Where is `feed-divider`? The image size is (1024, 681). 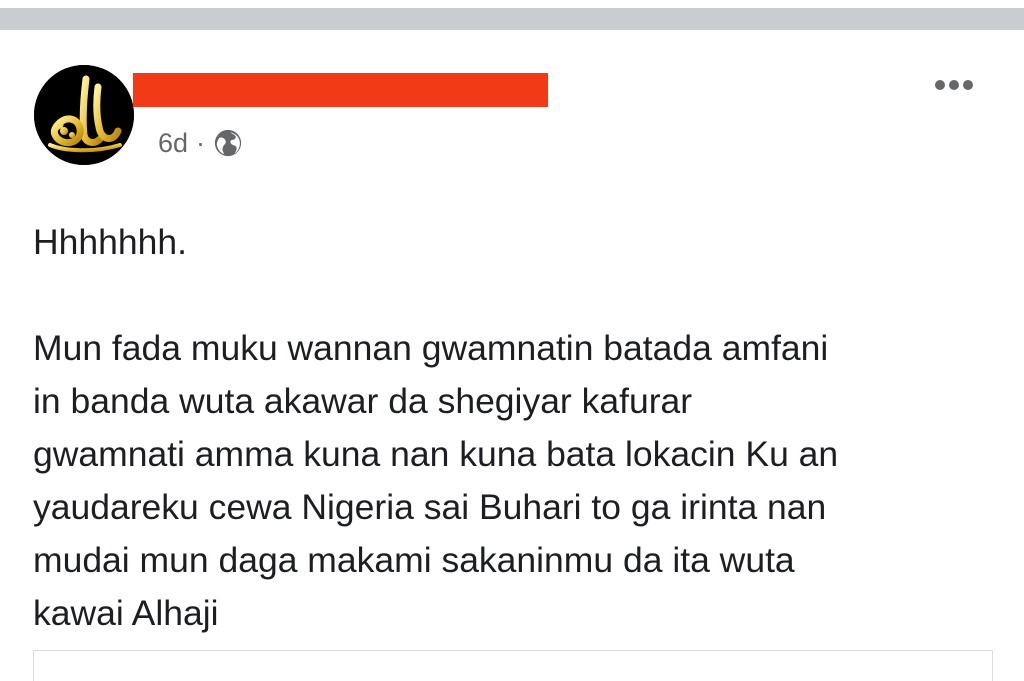 feed-divider is located at coordinates (512, 15).